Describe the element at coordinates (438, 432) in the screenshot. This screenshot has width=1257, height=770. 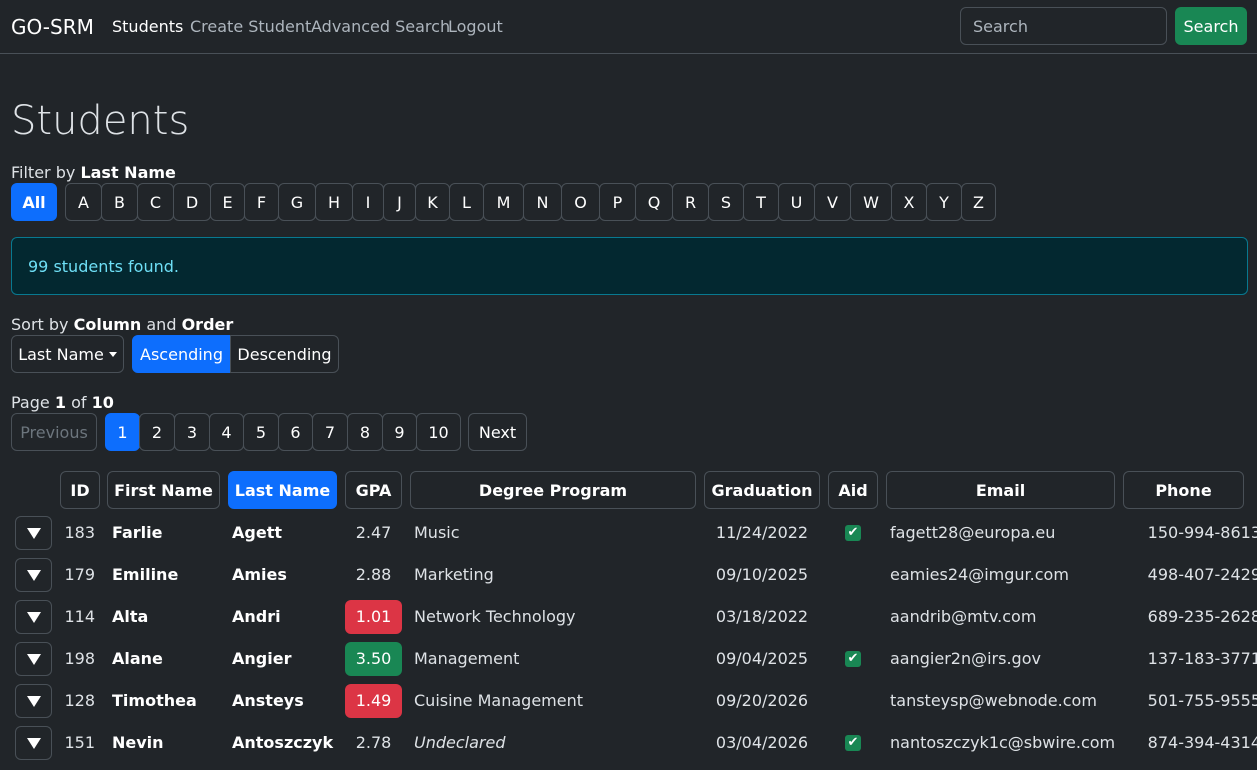
I see `page-button-10: 10` at that location.